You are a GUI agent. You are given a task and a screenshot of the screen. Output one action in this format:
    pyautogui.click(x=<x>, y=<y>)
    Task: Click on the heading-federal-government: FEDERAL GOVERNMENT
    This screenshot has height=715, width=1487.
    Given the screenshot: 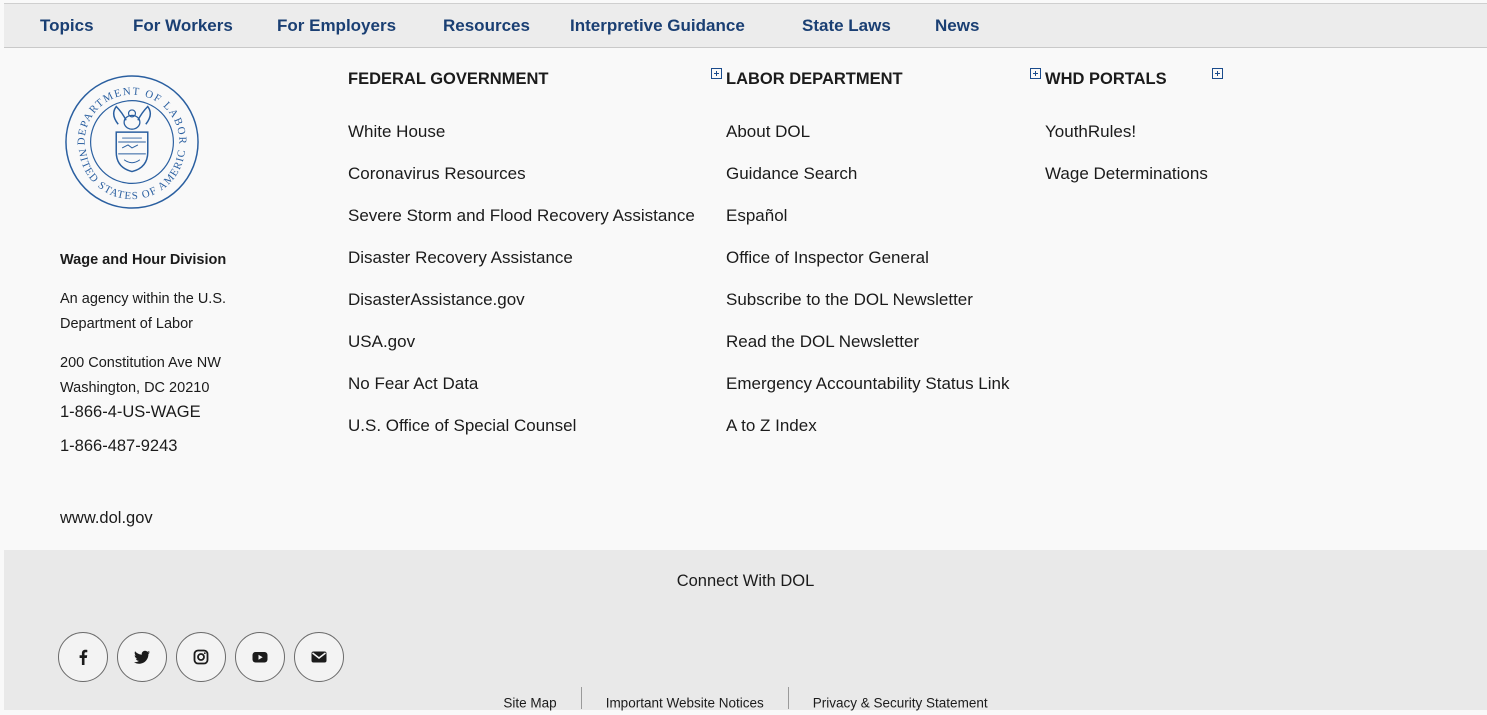 What is the action you would take?
    pyautogui.click(x=448, y=79)
    